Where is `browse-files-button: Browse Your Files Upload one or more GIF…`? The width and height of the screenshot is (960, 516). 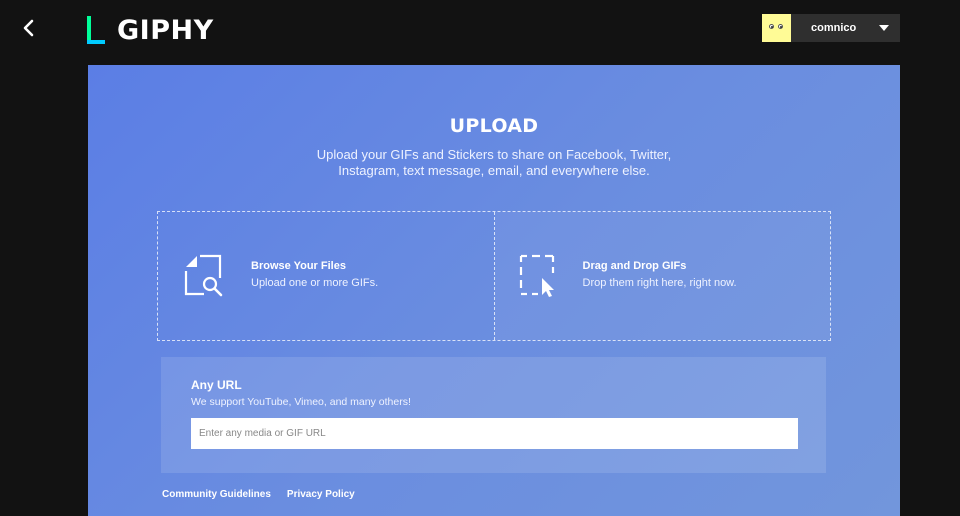 browse-files-button: Browse Your Files Upload one or more GIF… is located at coordinates (326, 276).